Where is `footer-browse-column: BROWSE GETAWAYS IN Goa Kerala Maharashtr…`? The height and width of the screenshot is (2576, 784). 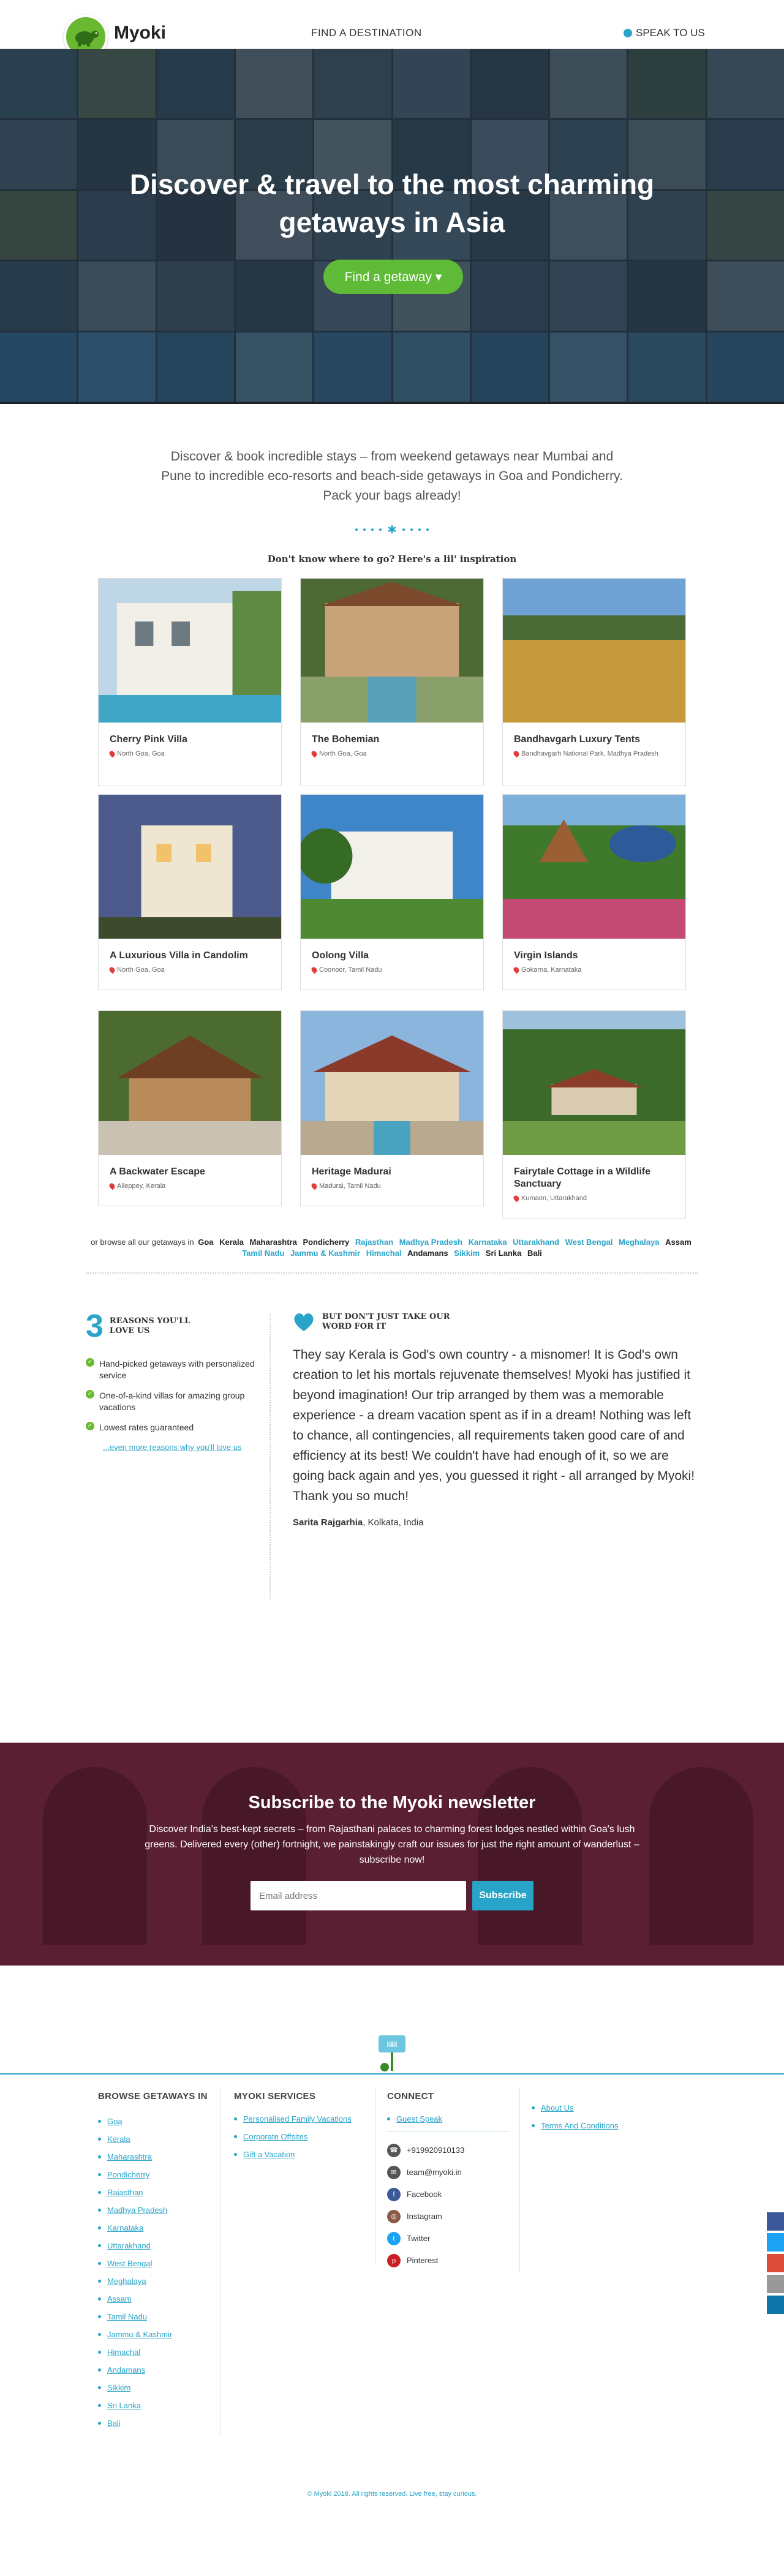
footer-browse-column: BROWSE GETAWAYS IN Goa Kerala Maharashtr… is located at coordinates (153, 2261).